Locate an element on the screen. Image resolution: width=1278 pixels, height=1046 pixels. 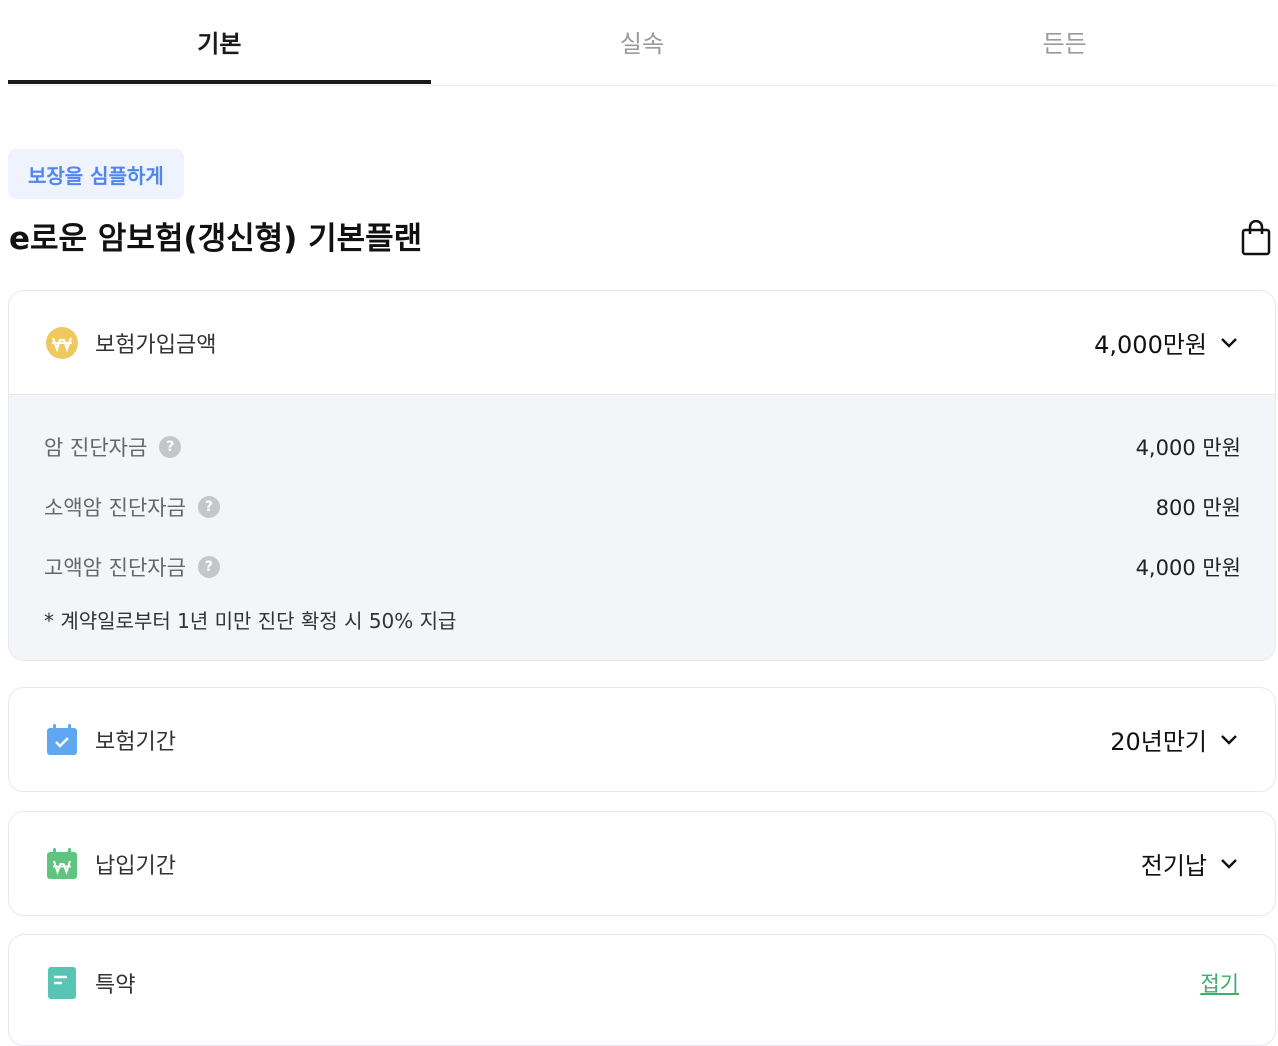
payment-period-label: 납입기간 is located at coordinates (135, 866).